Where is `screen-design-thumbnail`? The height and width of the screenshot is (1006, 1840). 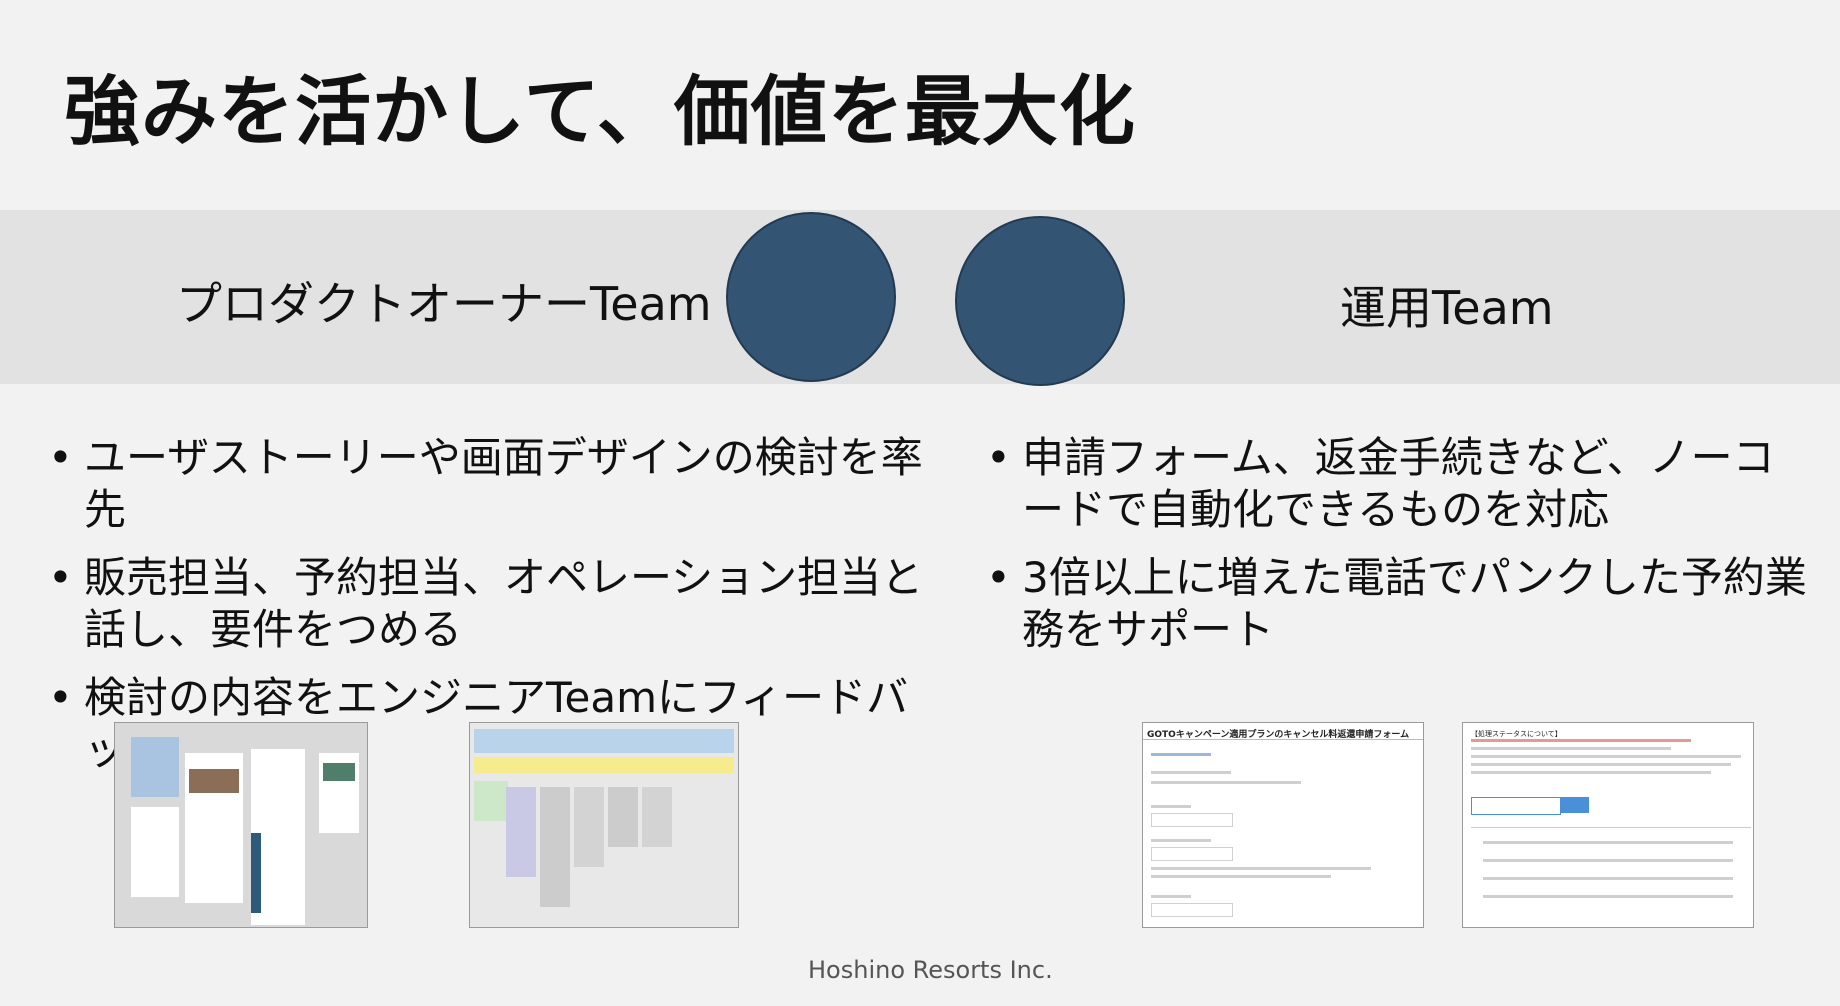 screen-design-thumbnail is located at coordinates (241, 825).